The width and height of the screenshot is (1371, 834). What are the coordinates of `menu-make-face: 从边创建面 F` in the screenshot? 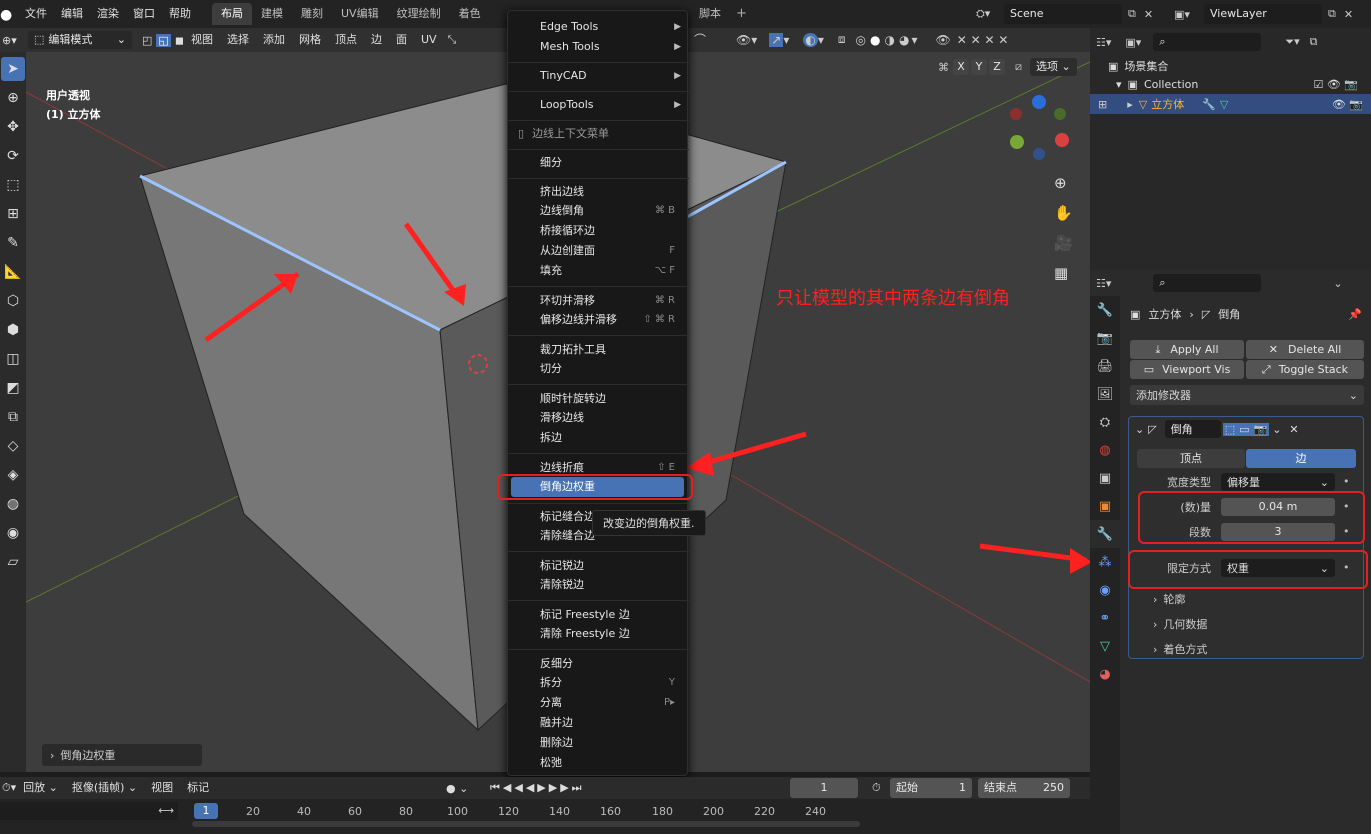 It's located at (598, 251).